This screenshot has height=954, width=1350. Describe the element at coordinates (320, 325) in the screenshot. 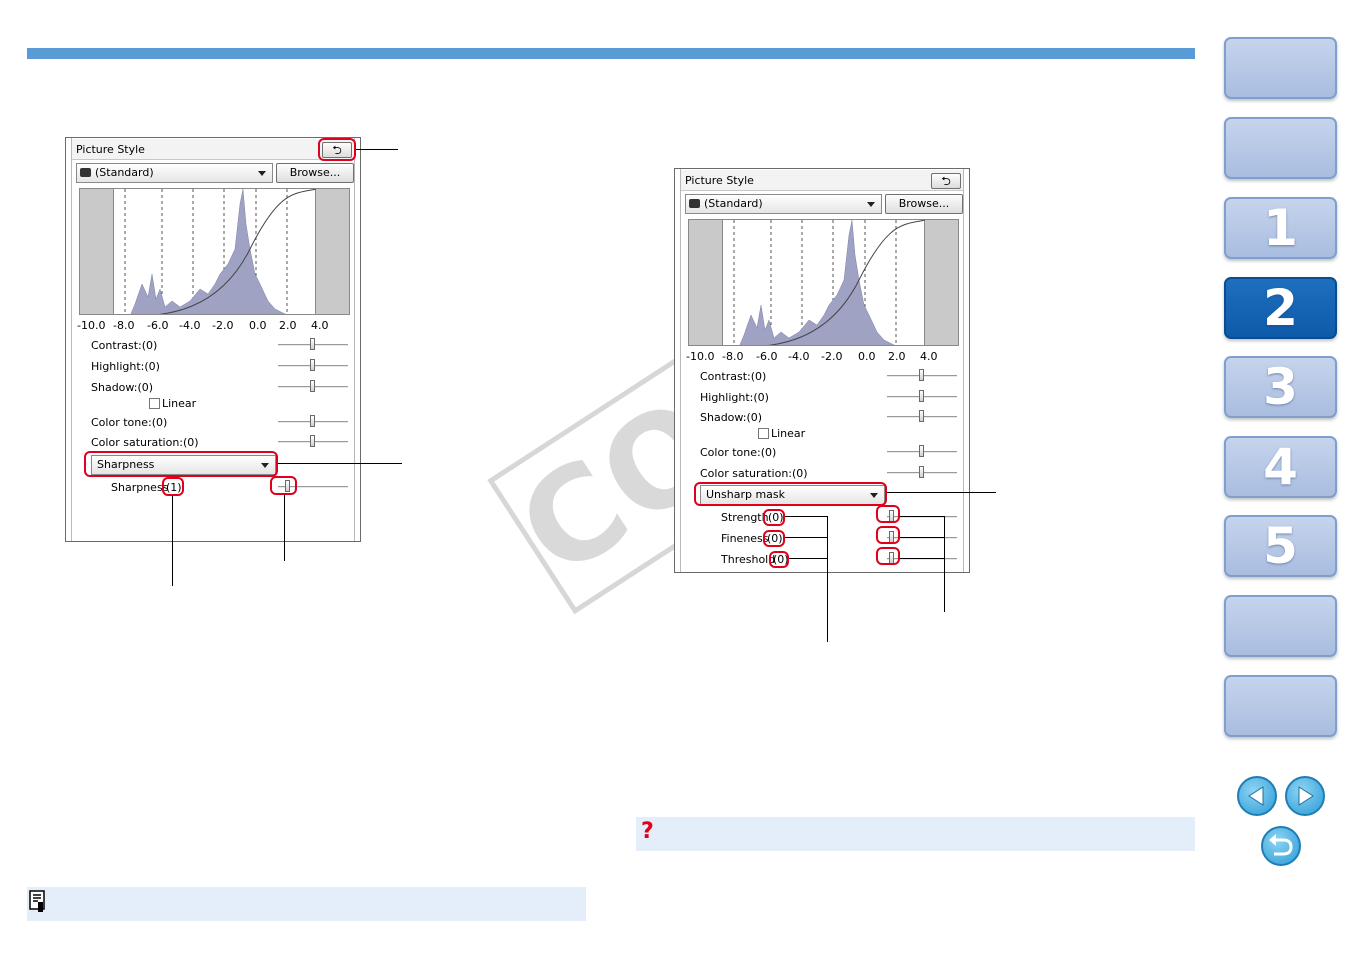

I see `axis-tick: 4.0` at that location.